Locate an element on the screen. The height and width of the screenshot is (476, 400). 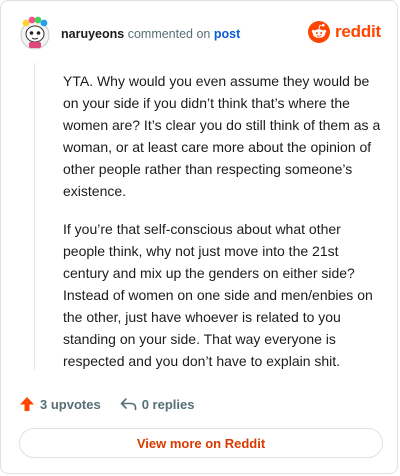
reddit-logo: reddit is located at coordinates (344, 32).